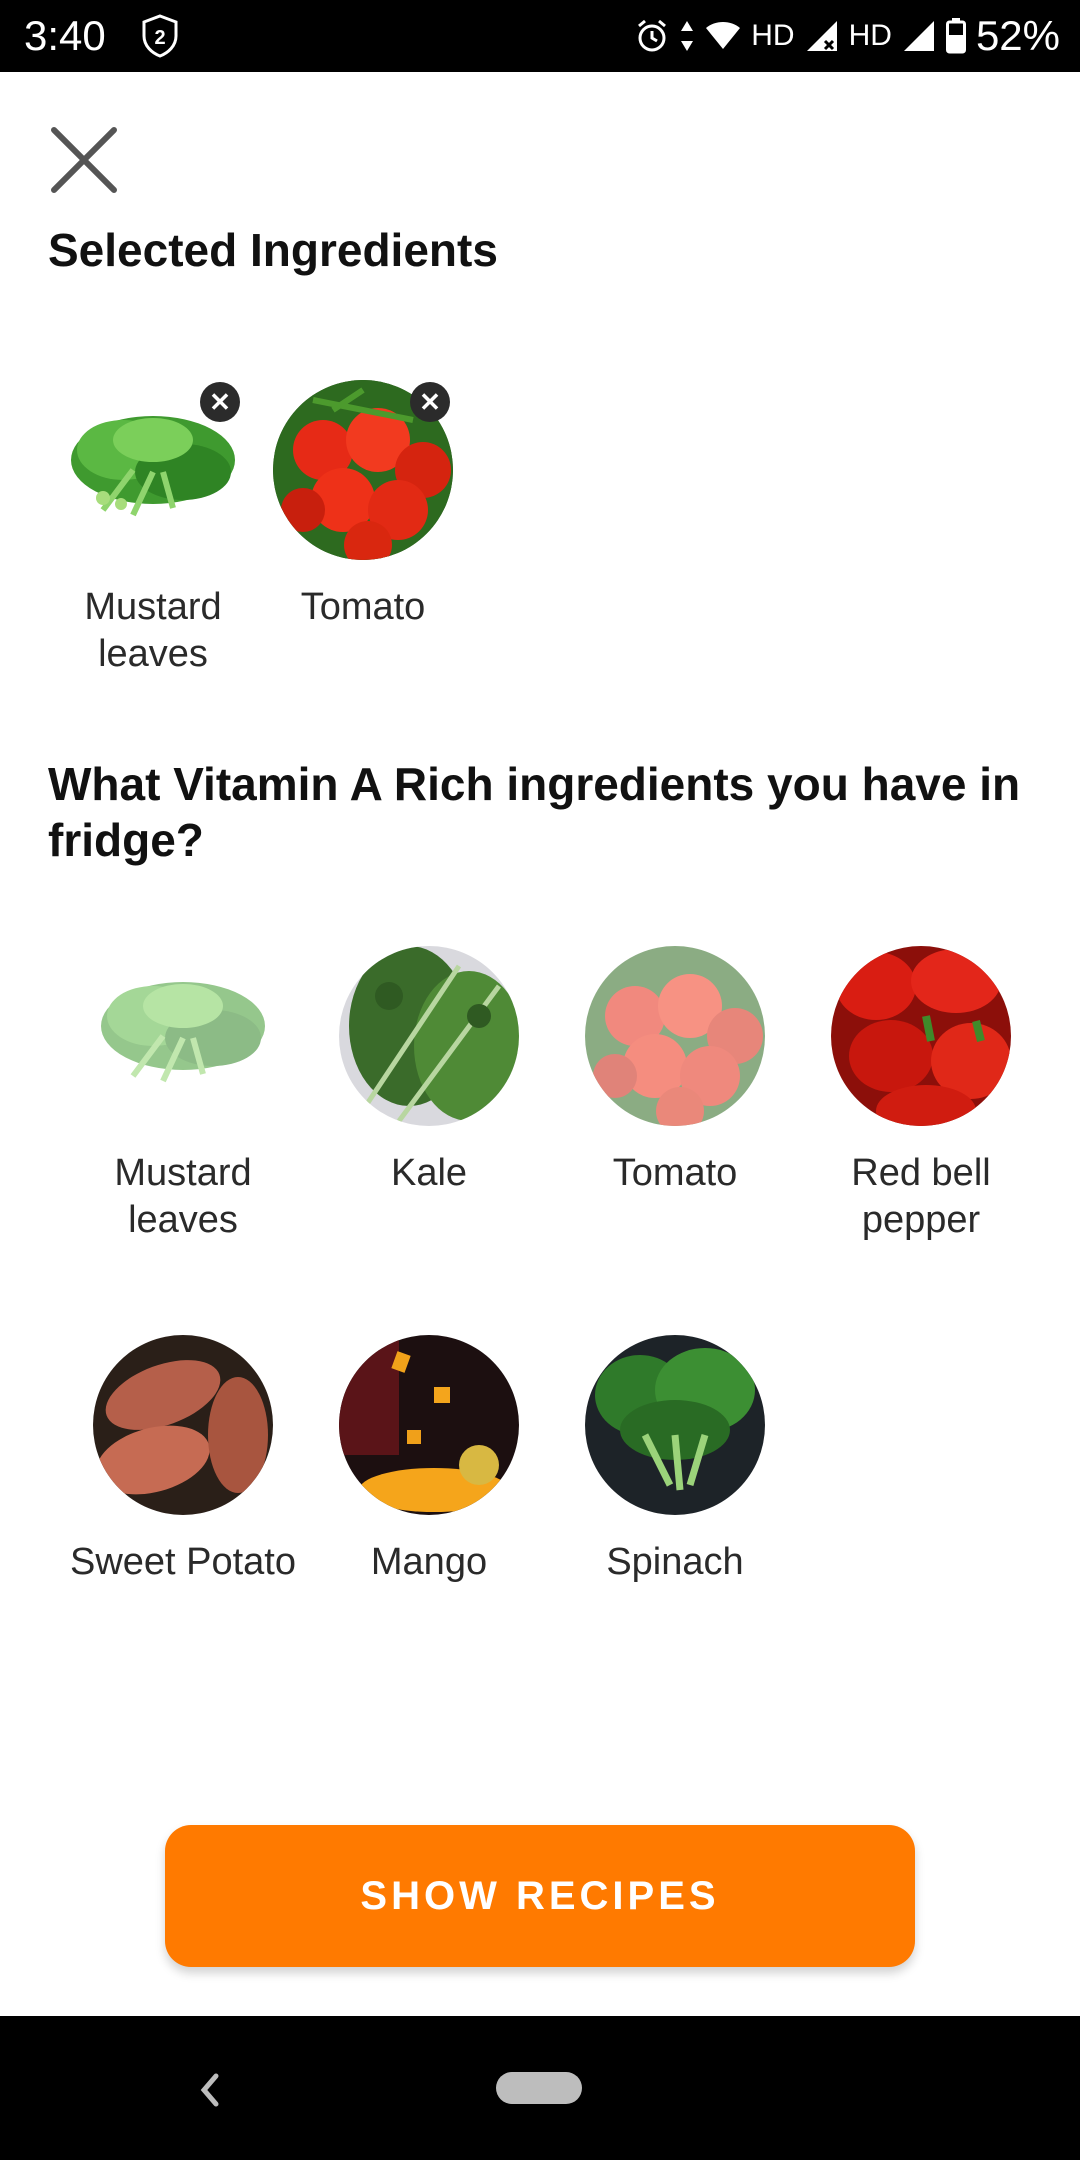 The width and height of the screenshot is (1080, 2160). What do you see at coordinates (429, 1173) in the screenshot?
I see `ingredient-label: Kale` at bounding box center [429, 1173].